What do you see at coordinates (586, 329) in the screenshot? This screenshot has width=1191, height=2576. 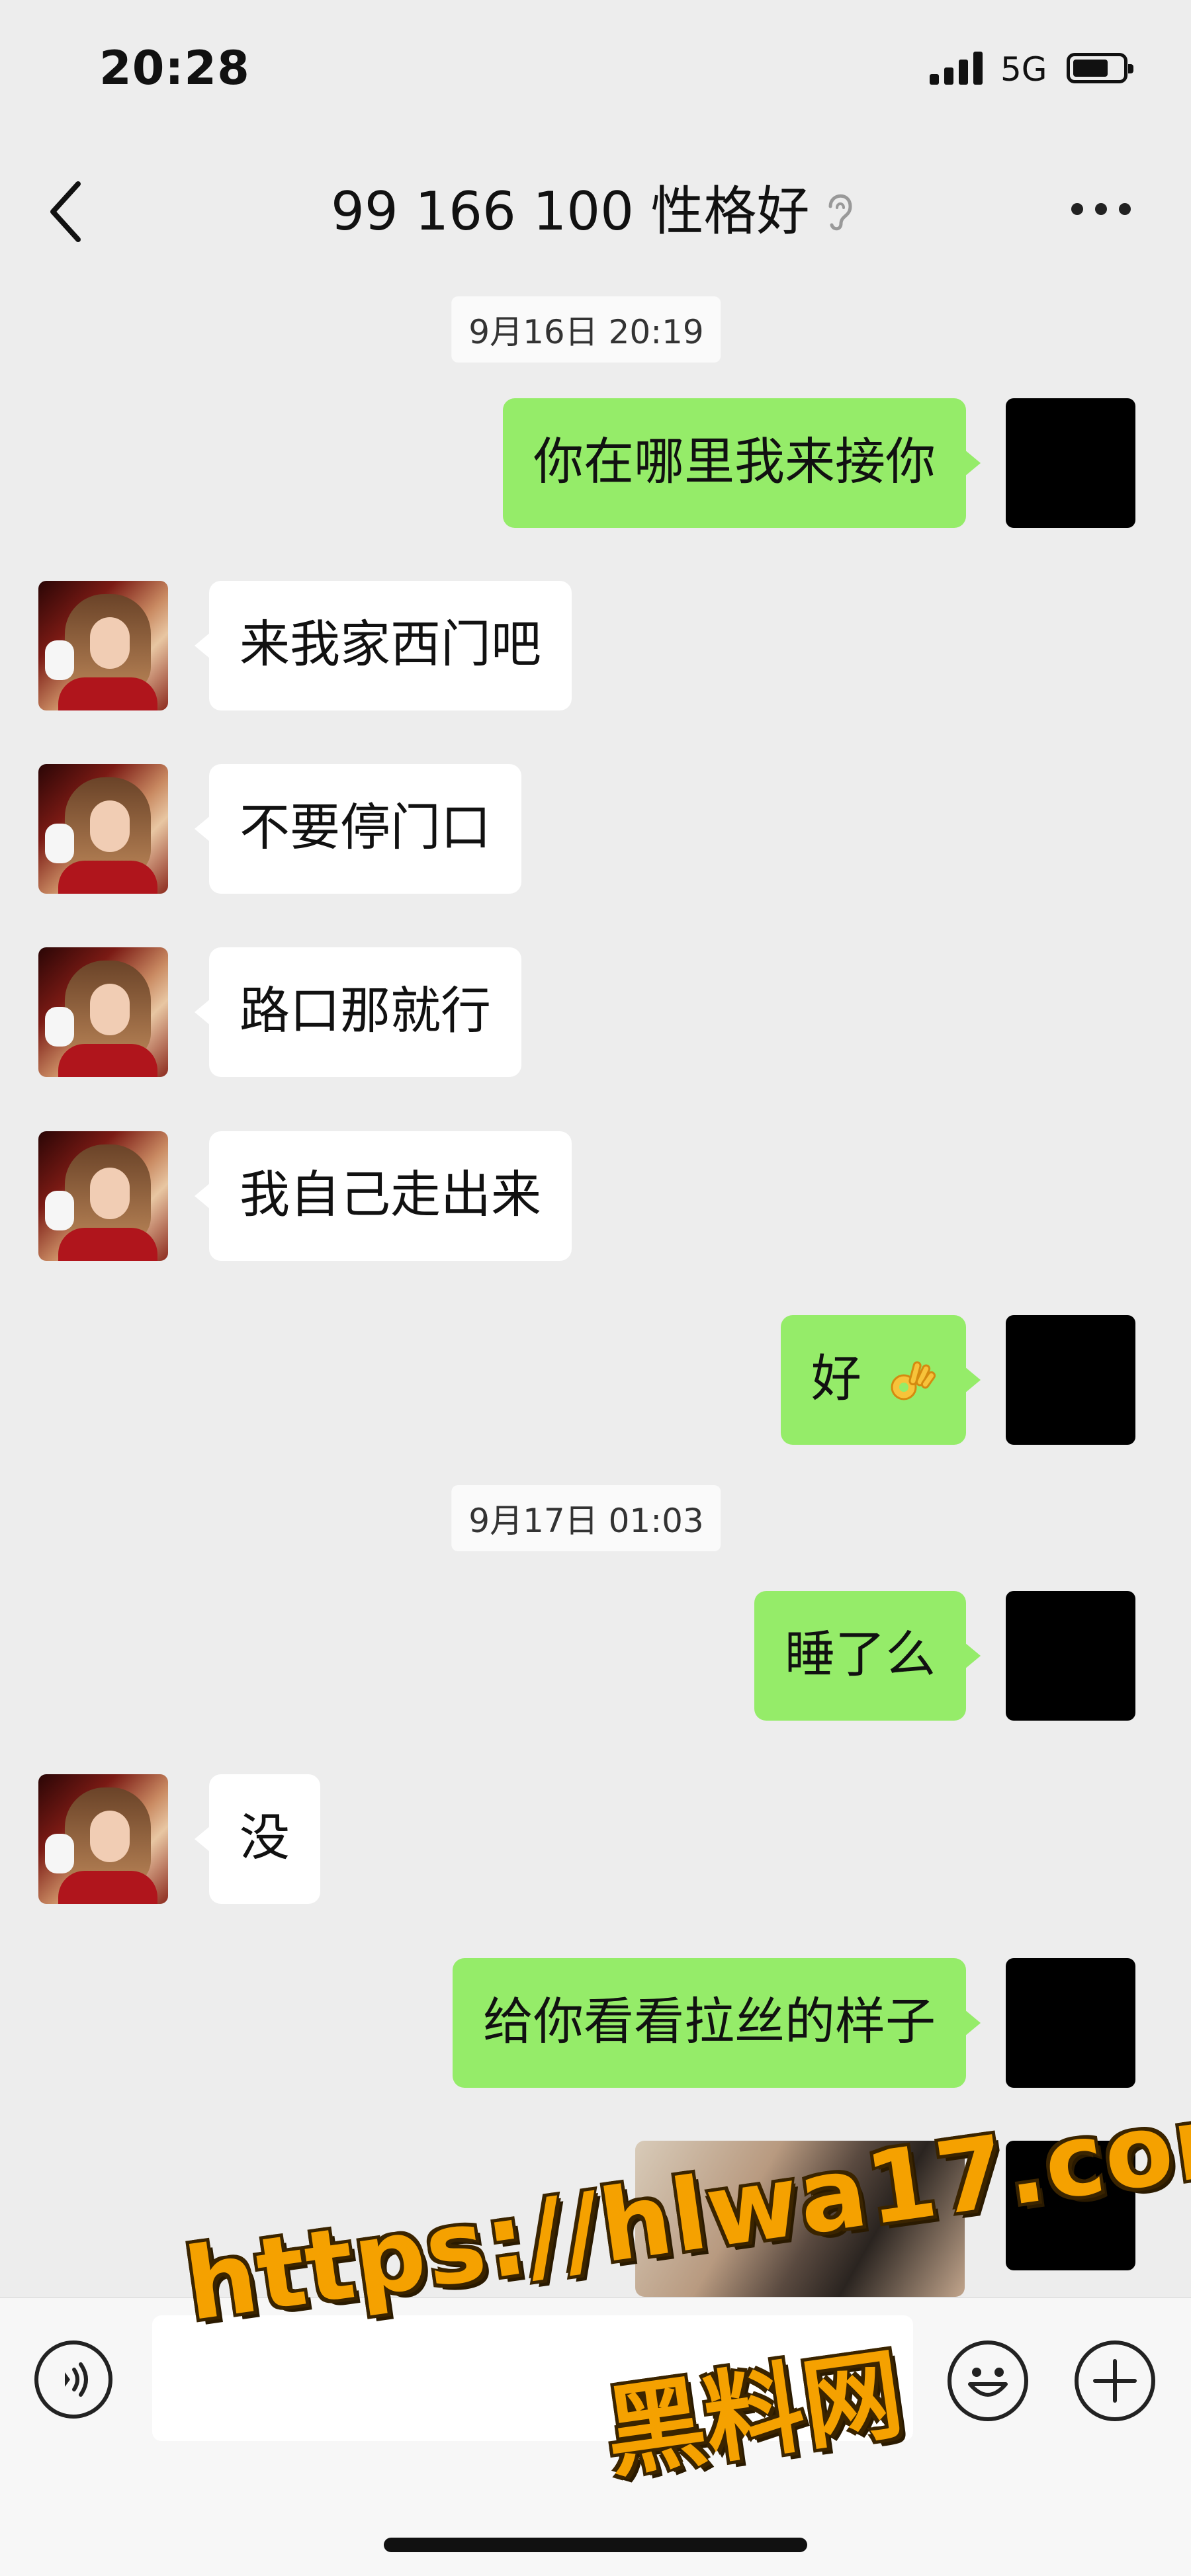 I see `timestamp: 9月16日 20:19` at bounding box center [586, 329].